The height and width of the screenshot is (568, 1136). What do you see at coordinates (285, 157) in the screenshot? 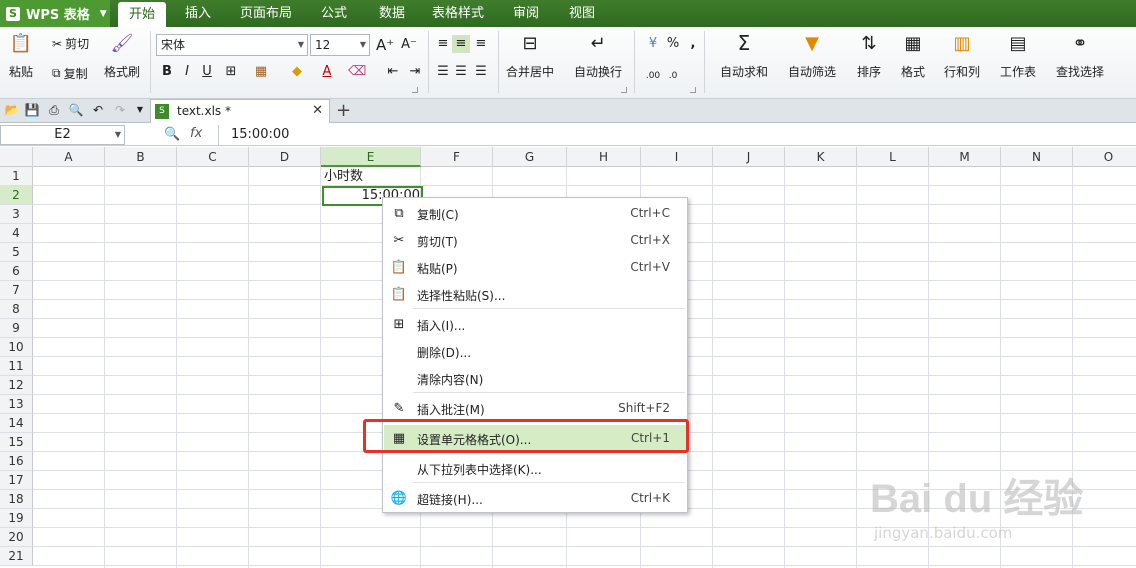
I see `column-header-d: D` at bounding box center [285, 157].